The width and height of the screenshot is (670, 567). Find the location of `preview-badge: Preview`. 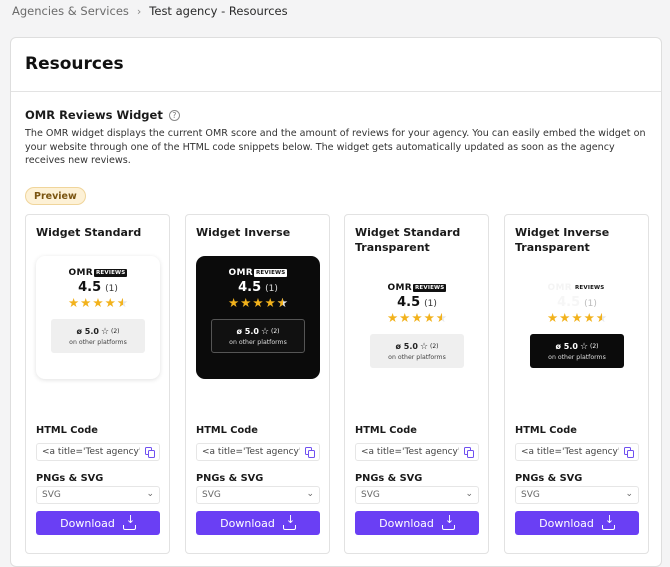

preview-badge: Preview is located at coordinates (55, 196).